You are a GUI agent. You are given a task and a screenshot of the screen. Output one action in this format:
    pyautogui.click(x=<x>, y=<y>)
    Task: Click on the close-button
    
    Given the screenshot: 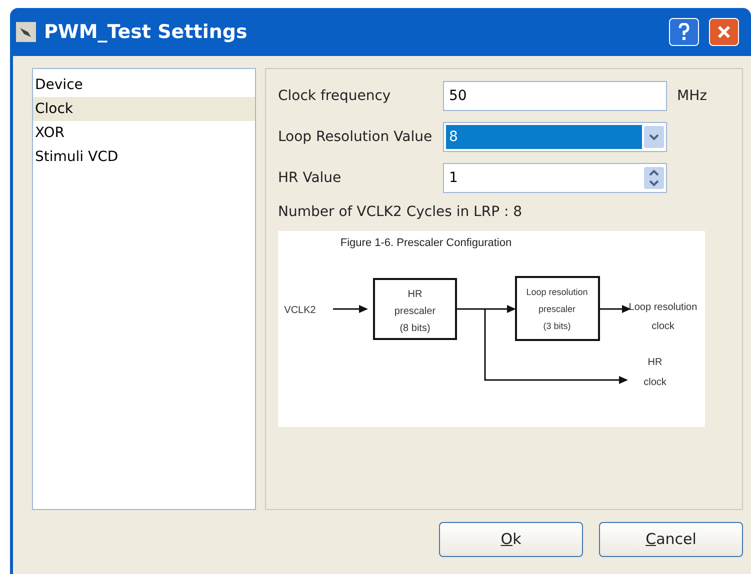 What is the action you would take?
    pyautogui.click(x=724, y=32)
    